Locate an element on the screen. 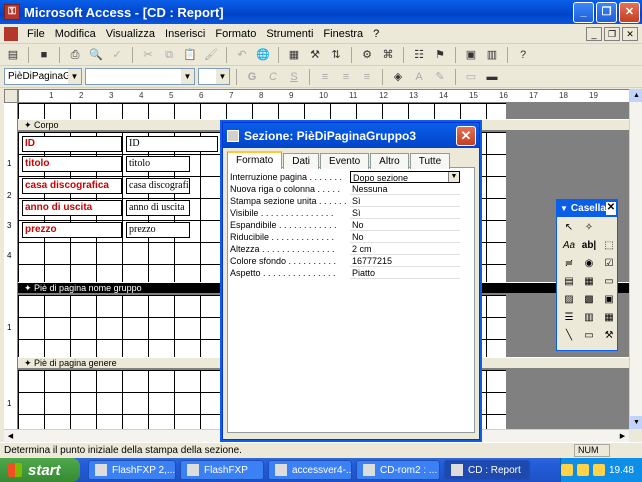 This screenshot has height=482, width=642. save-icon: ■ is located at coordinates (44, 55).